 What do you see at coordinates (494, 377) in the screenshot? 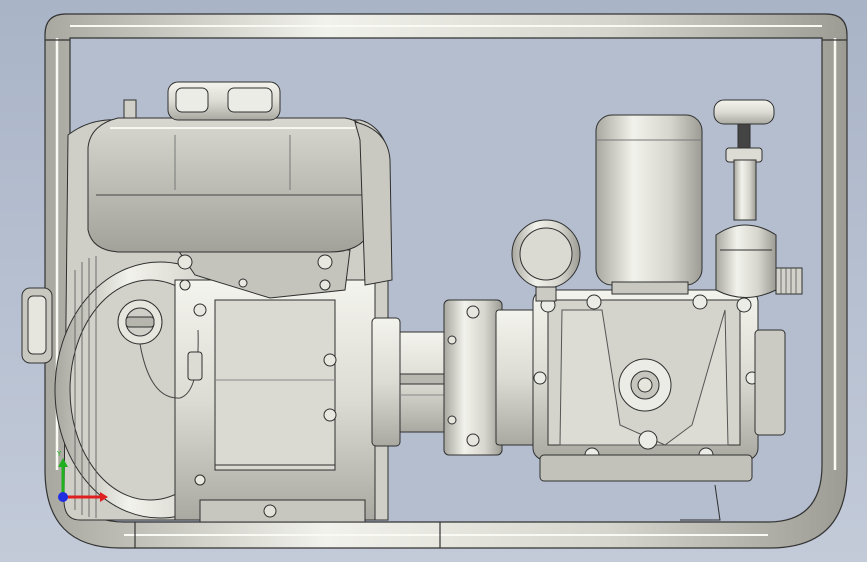
I see `coupling-flange` at bounding box center [494, 377].